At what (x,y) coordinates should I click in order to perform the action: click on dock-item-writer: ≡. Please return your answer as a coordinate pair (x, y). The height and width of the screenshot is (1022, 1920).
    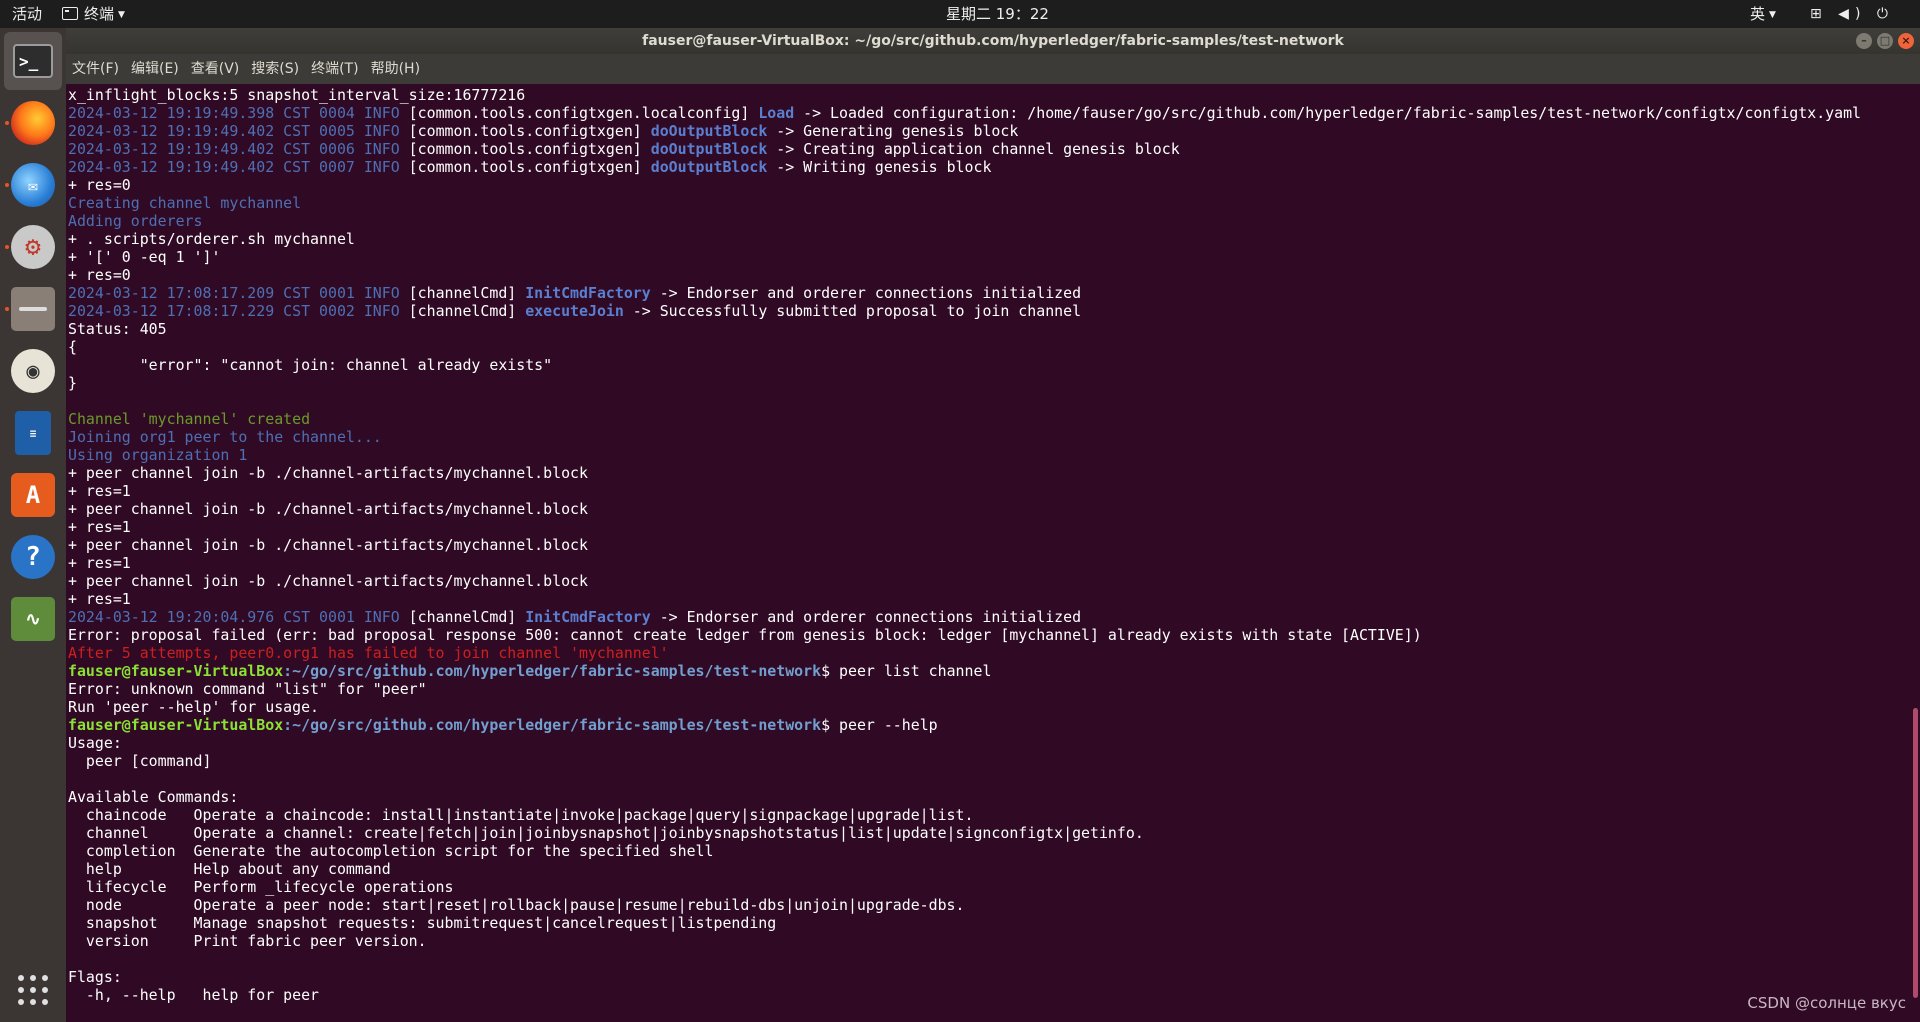
    Looking at the image, I should click on (33, 433).